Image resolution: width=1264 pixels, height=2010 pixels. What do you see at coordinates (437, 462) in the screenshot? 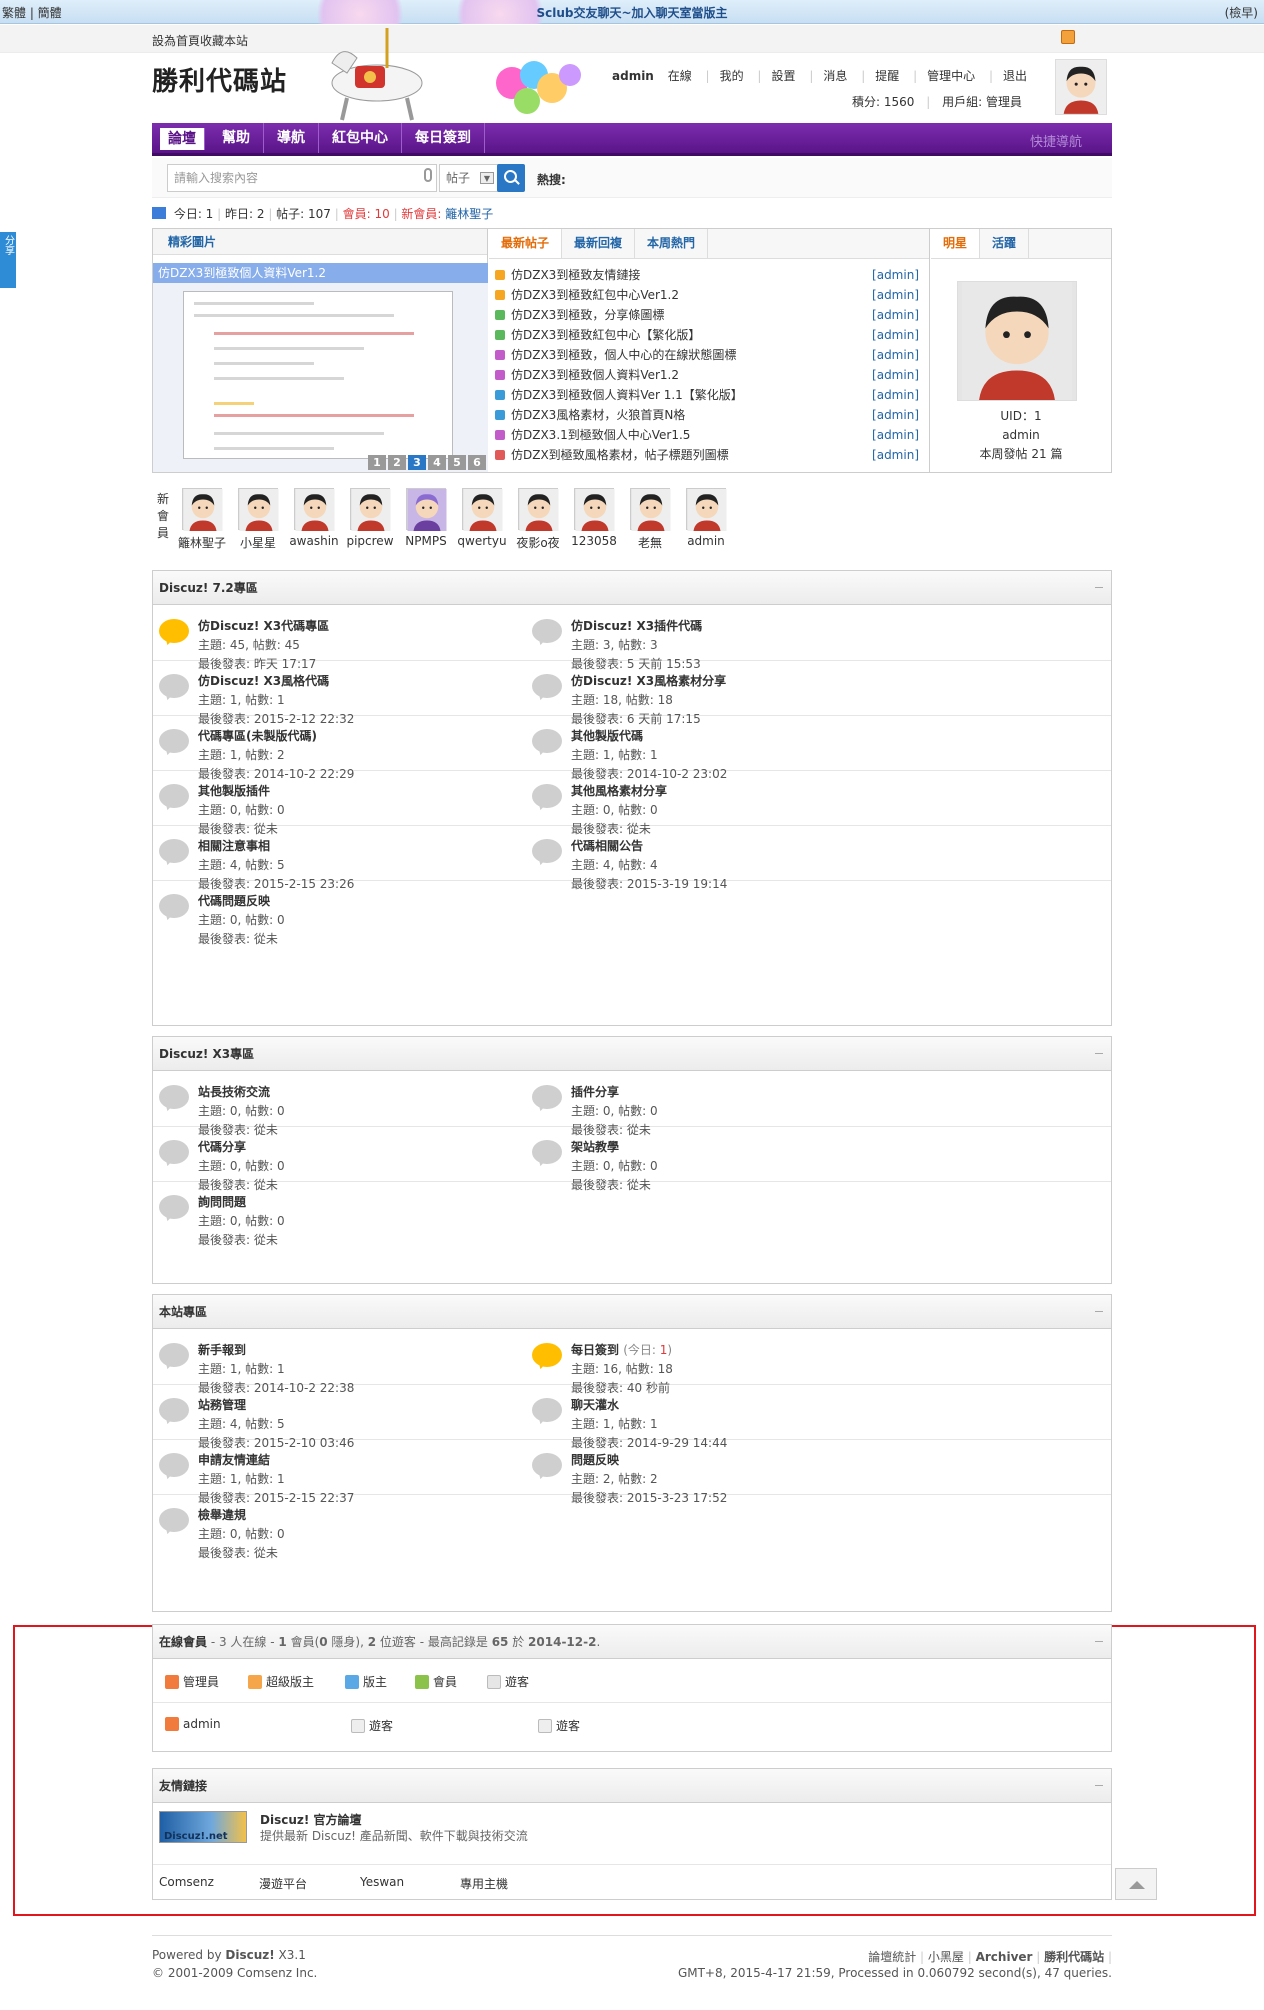
I see `pager-4: 4` at bounding box center [437, 462].